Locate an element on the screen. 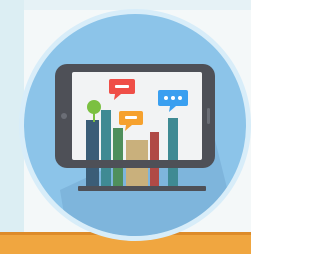  screen-book-teal is located at coordinates (106, 135).